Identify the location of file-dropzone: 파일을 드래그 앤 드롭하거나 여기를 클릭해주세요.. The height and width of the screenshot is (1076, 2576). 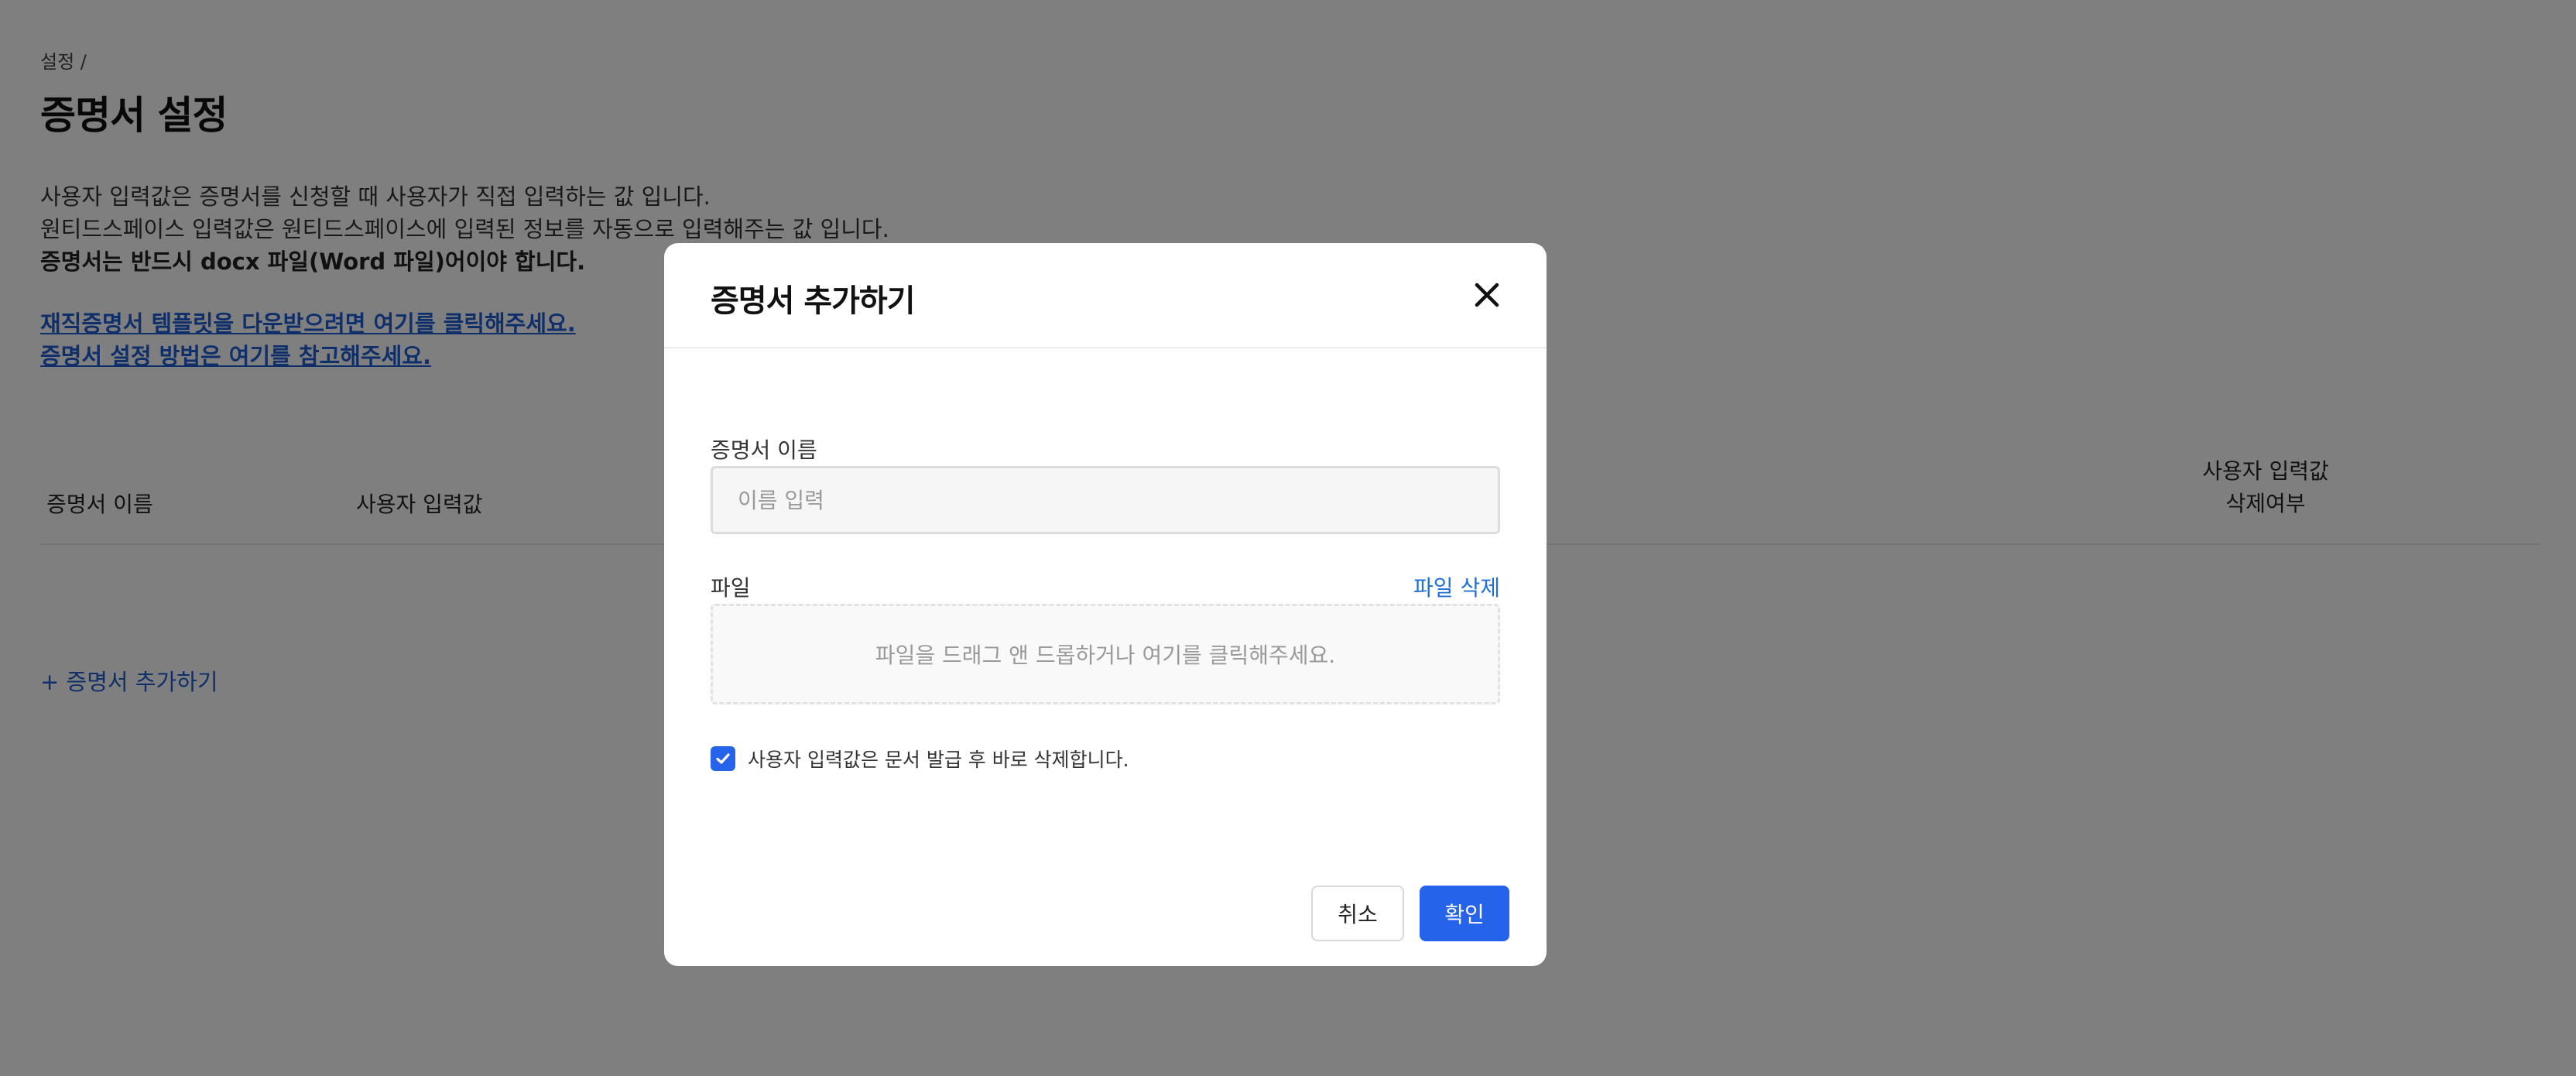
(1105, 654).